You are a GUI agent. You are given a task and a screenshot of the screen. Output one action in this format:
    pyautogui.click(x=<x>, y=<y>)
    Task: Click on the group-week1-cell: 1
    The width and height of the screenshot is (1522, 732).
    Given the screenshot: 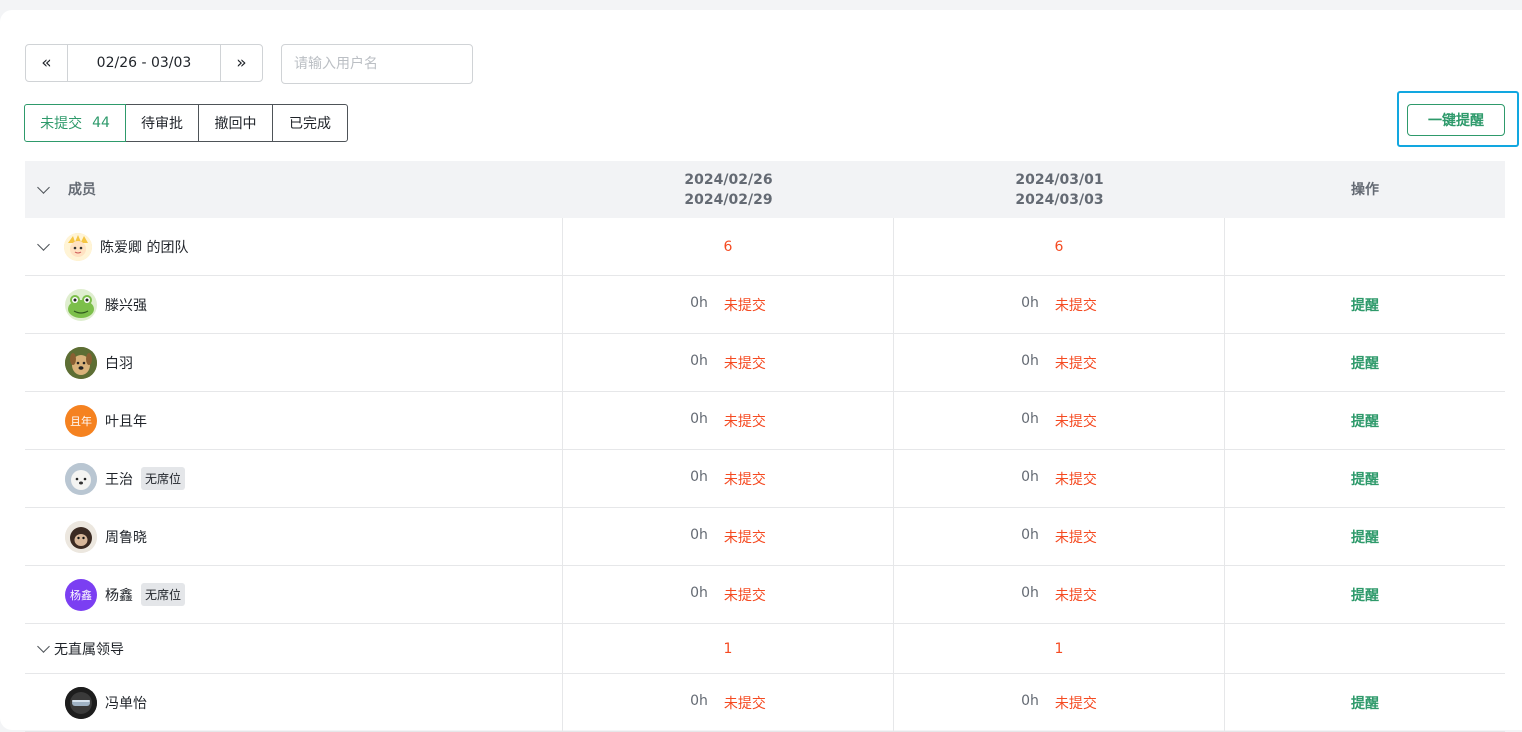 What is the action you would take?
    pyautogui.click(x=728, y=648)
    